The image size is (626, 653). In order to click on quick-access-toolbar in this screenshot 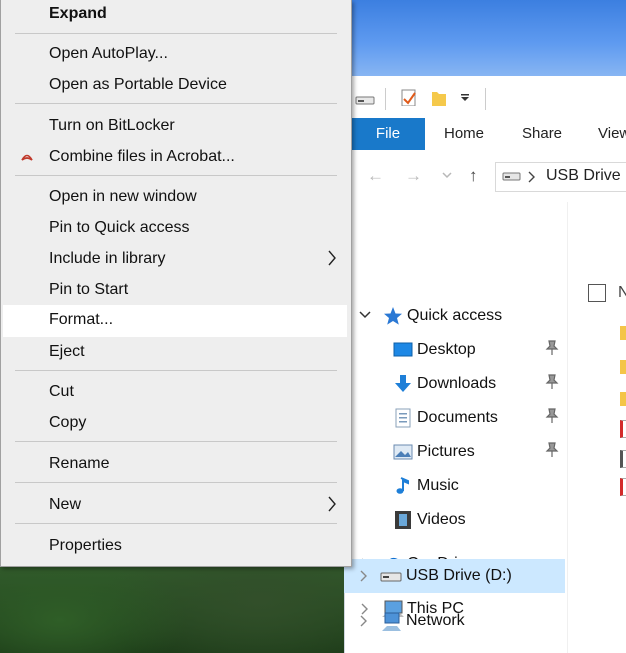, I will do `click(485, 97)`.